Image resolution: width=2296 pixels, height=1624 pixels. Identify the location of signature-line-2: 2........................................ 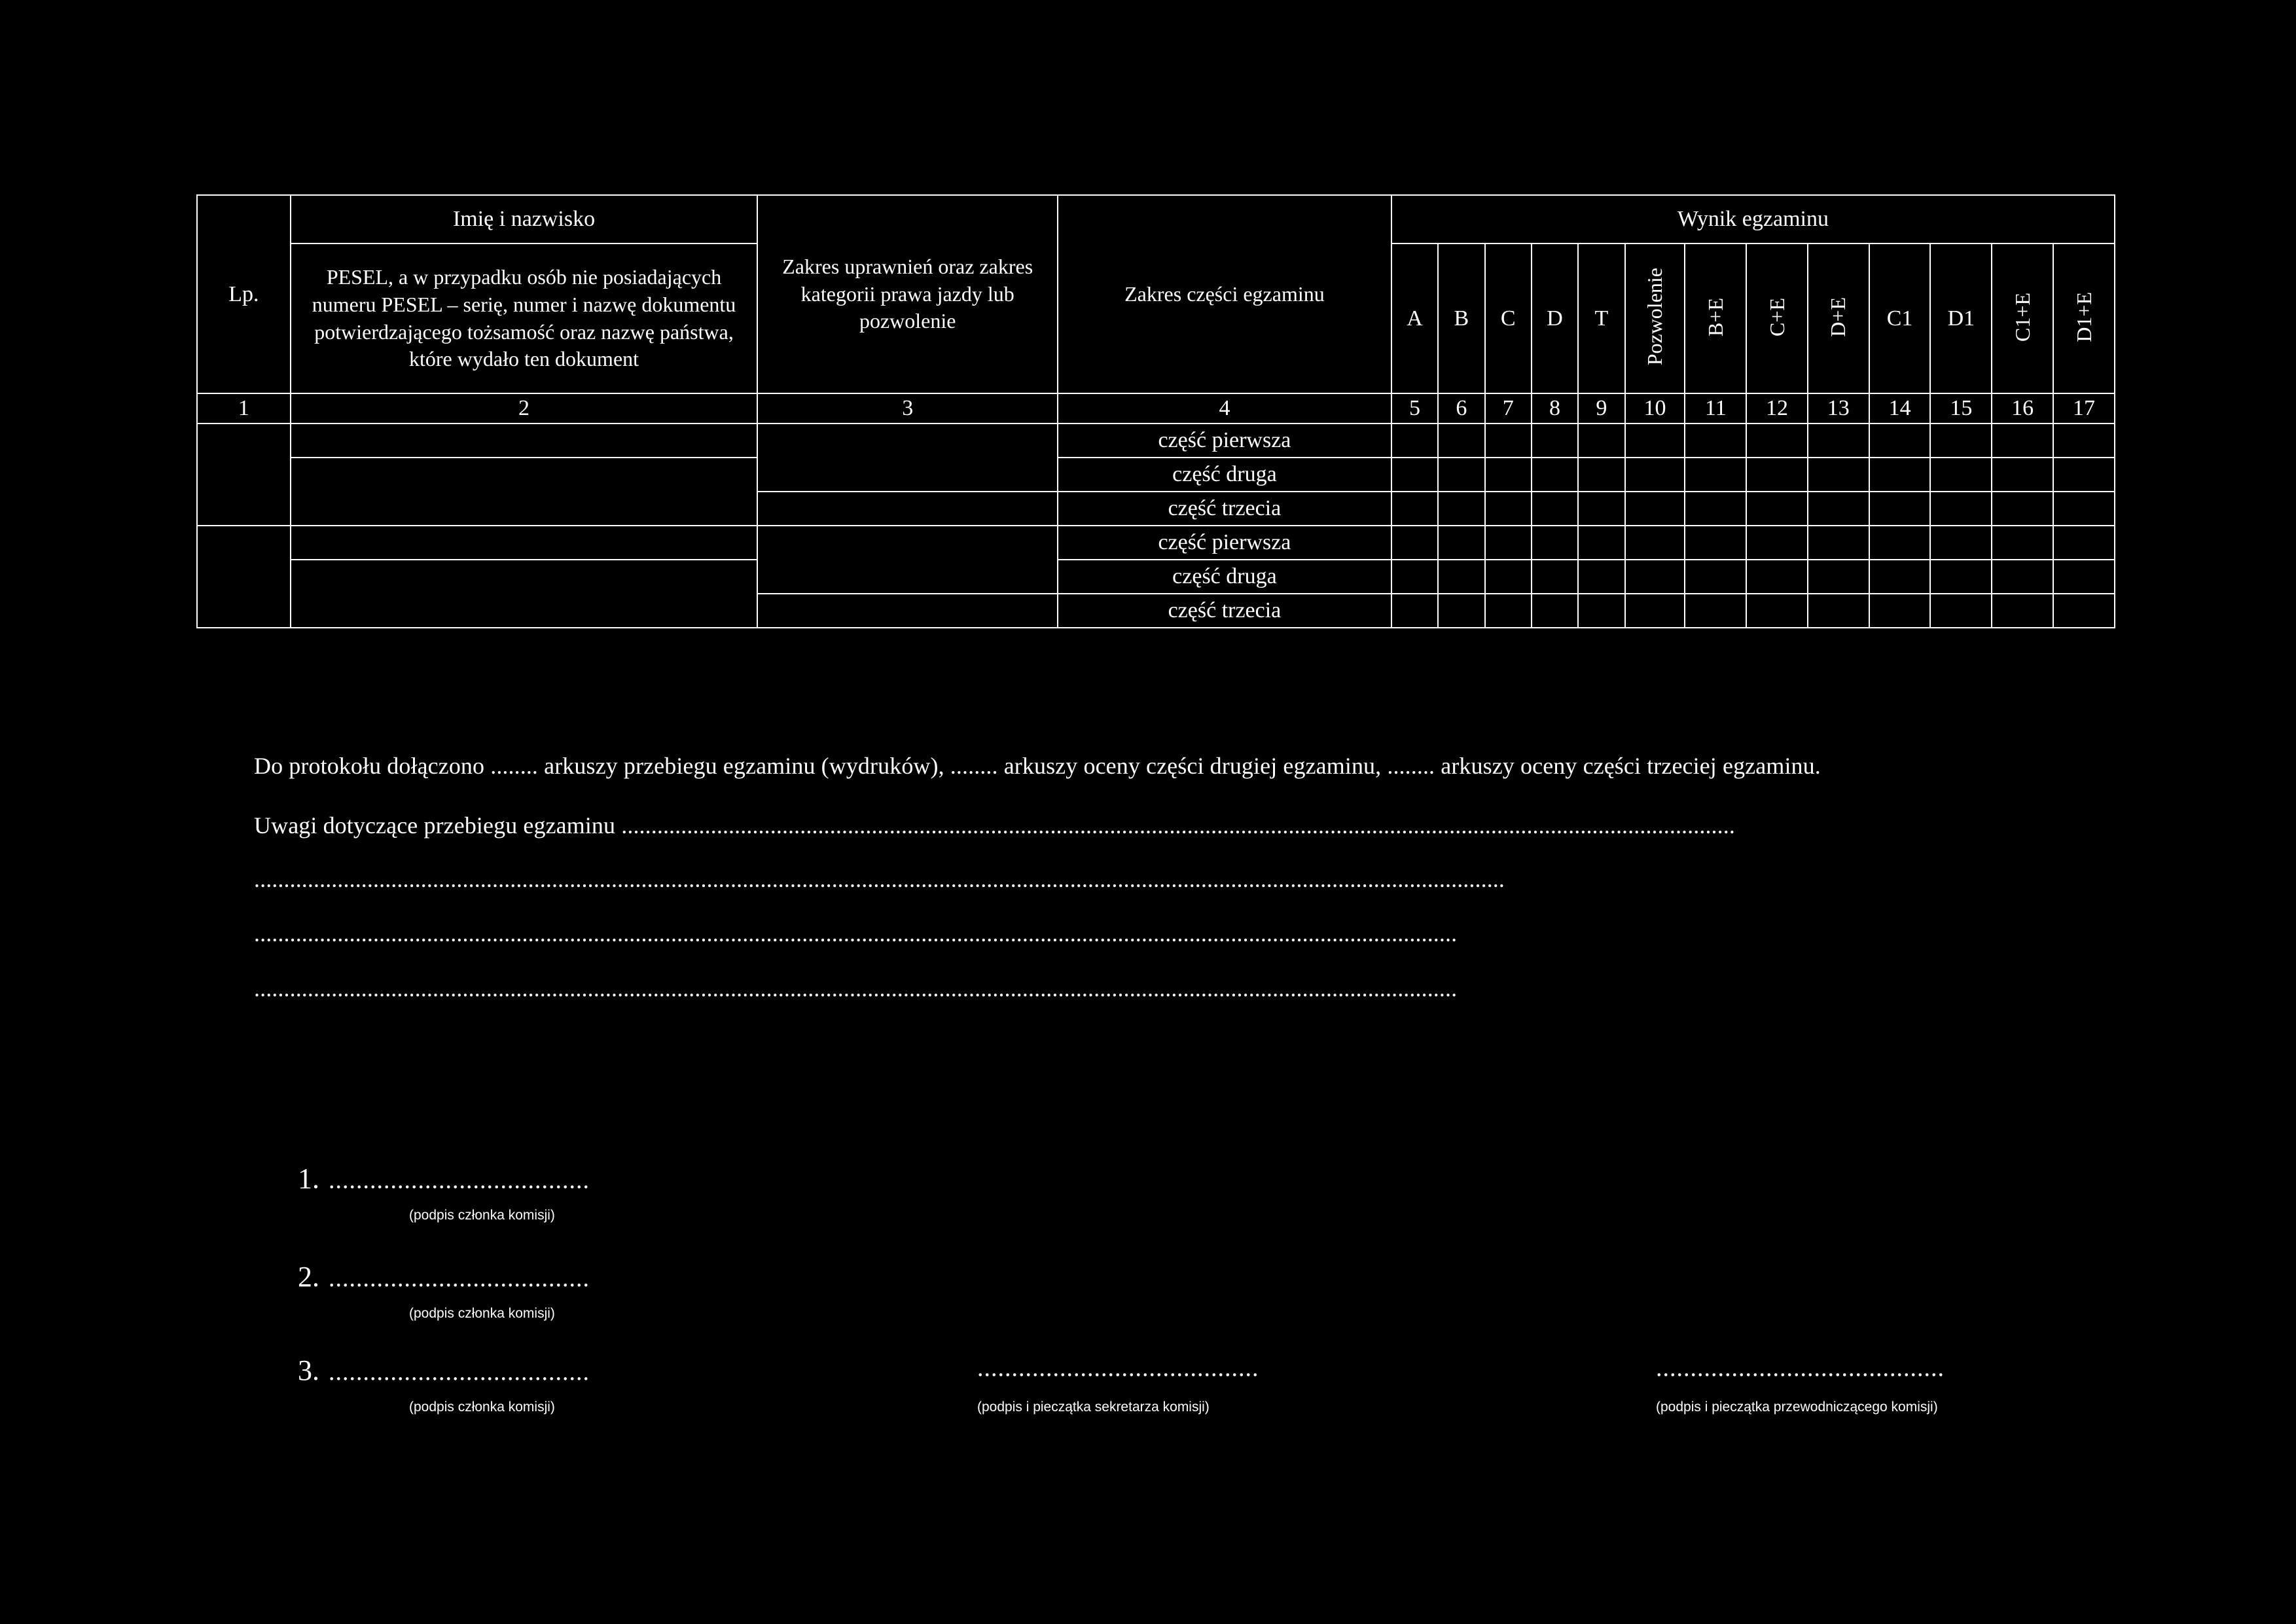
(444, 1276).